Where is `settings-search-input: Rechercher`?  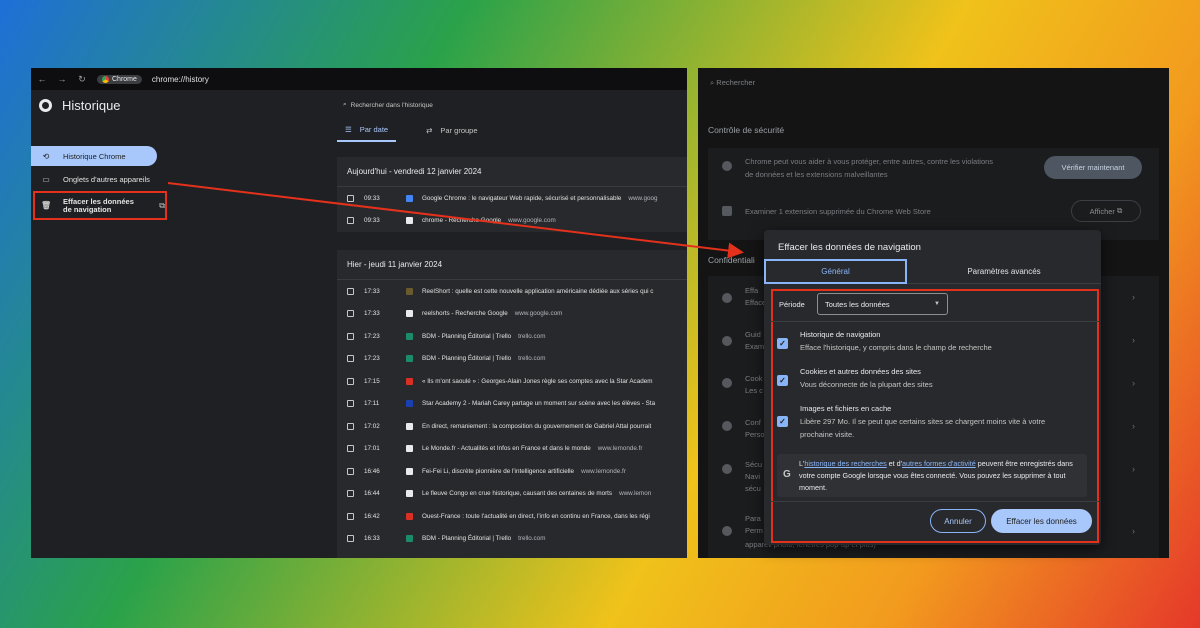 settings-search-input: Rechercher is located at coordinates (735, 82).